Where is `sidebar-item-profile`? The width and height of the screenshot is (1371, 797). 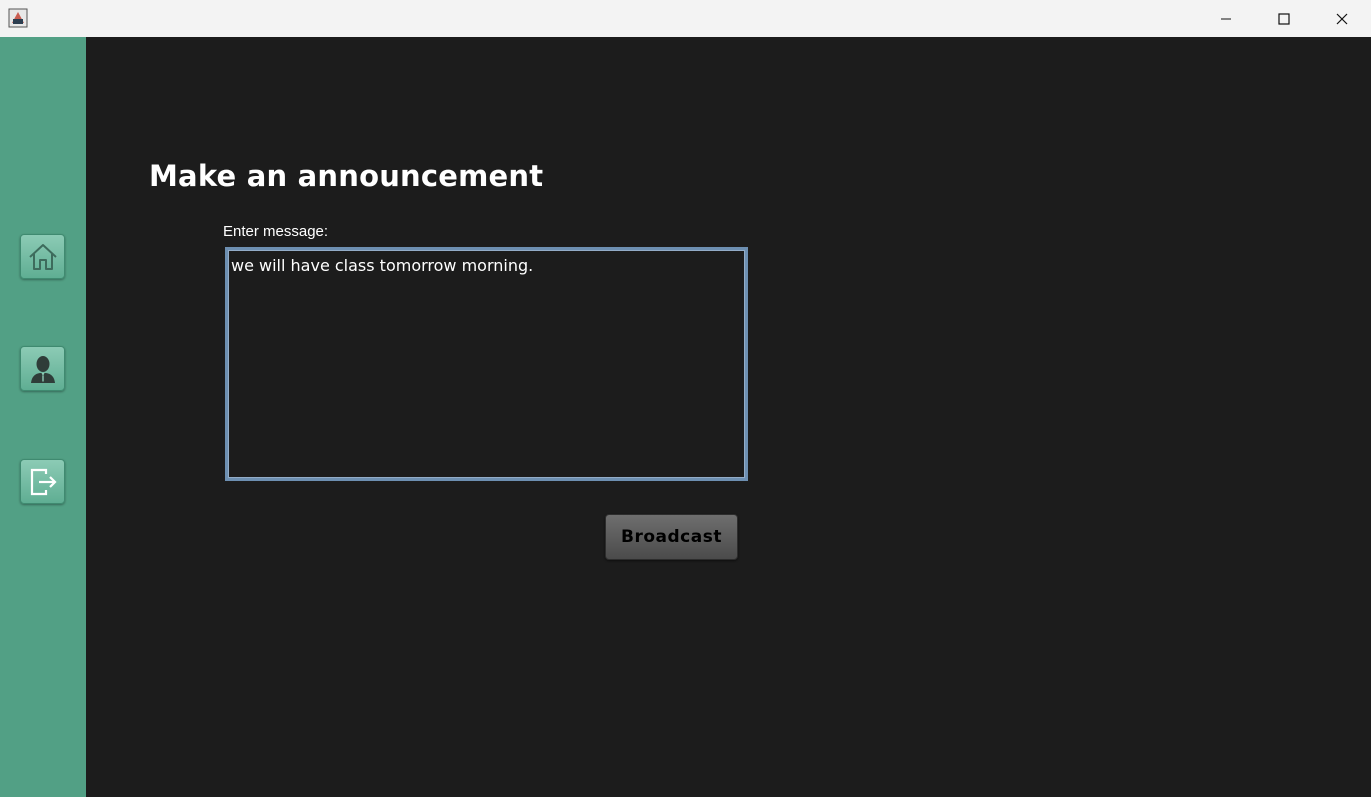 sidebar-item-profile is located at coordinates (42, 368).